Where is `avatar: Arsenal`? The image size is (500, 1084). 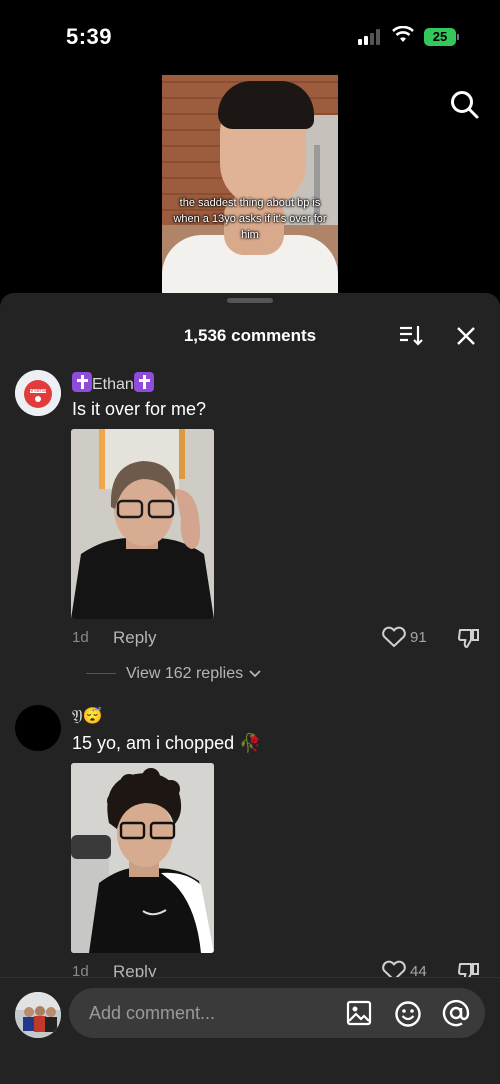
avatar: Arsenal is located at coordinates (38, 393).